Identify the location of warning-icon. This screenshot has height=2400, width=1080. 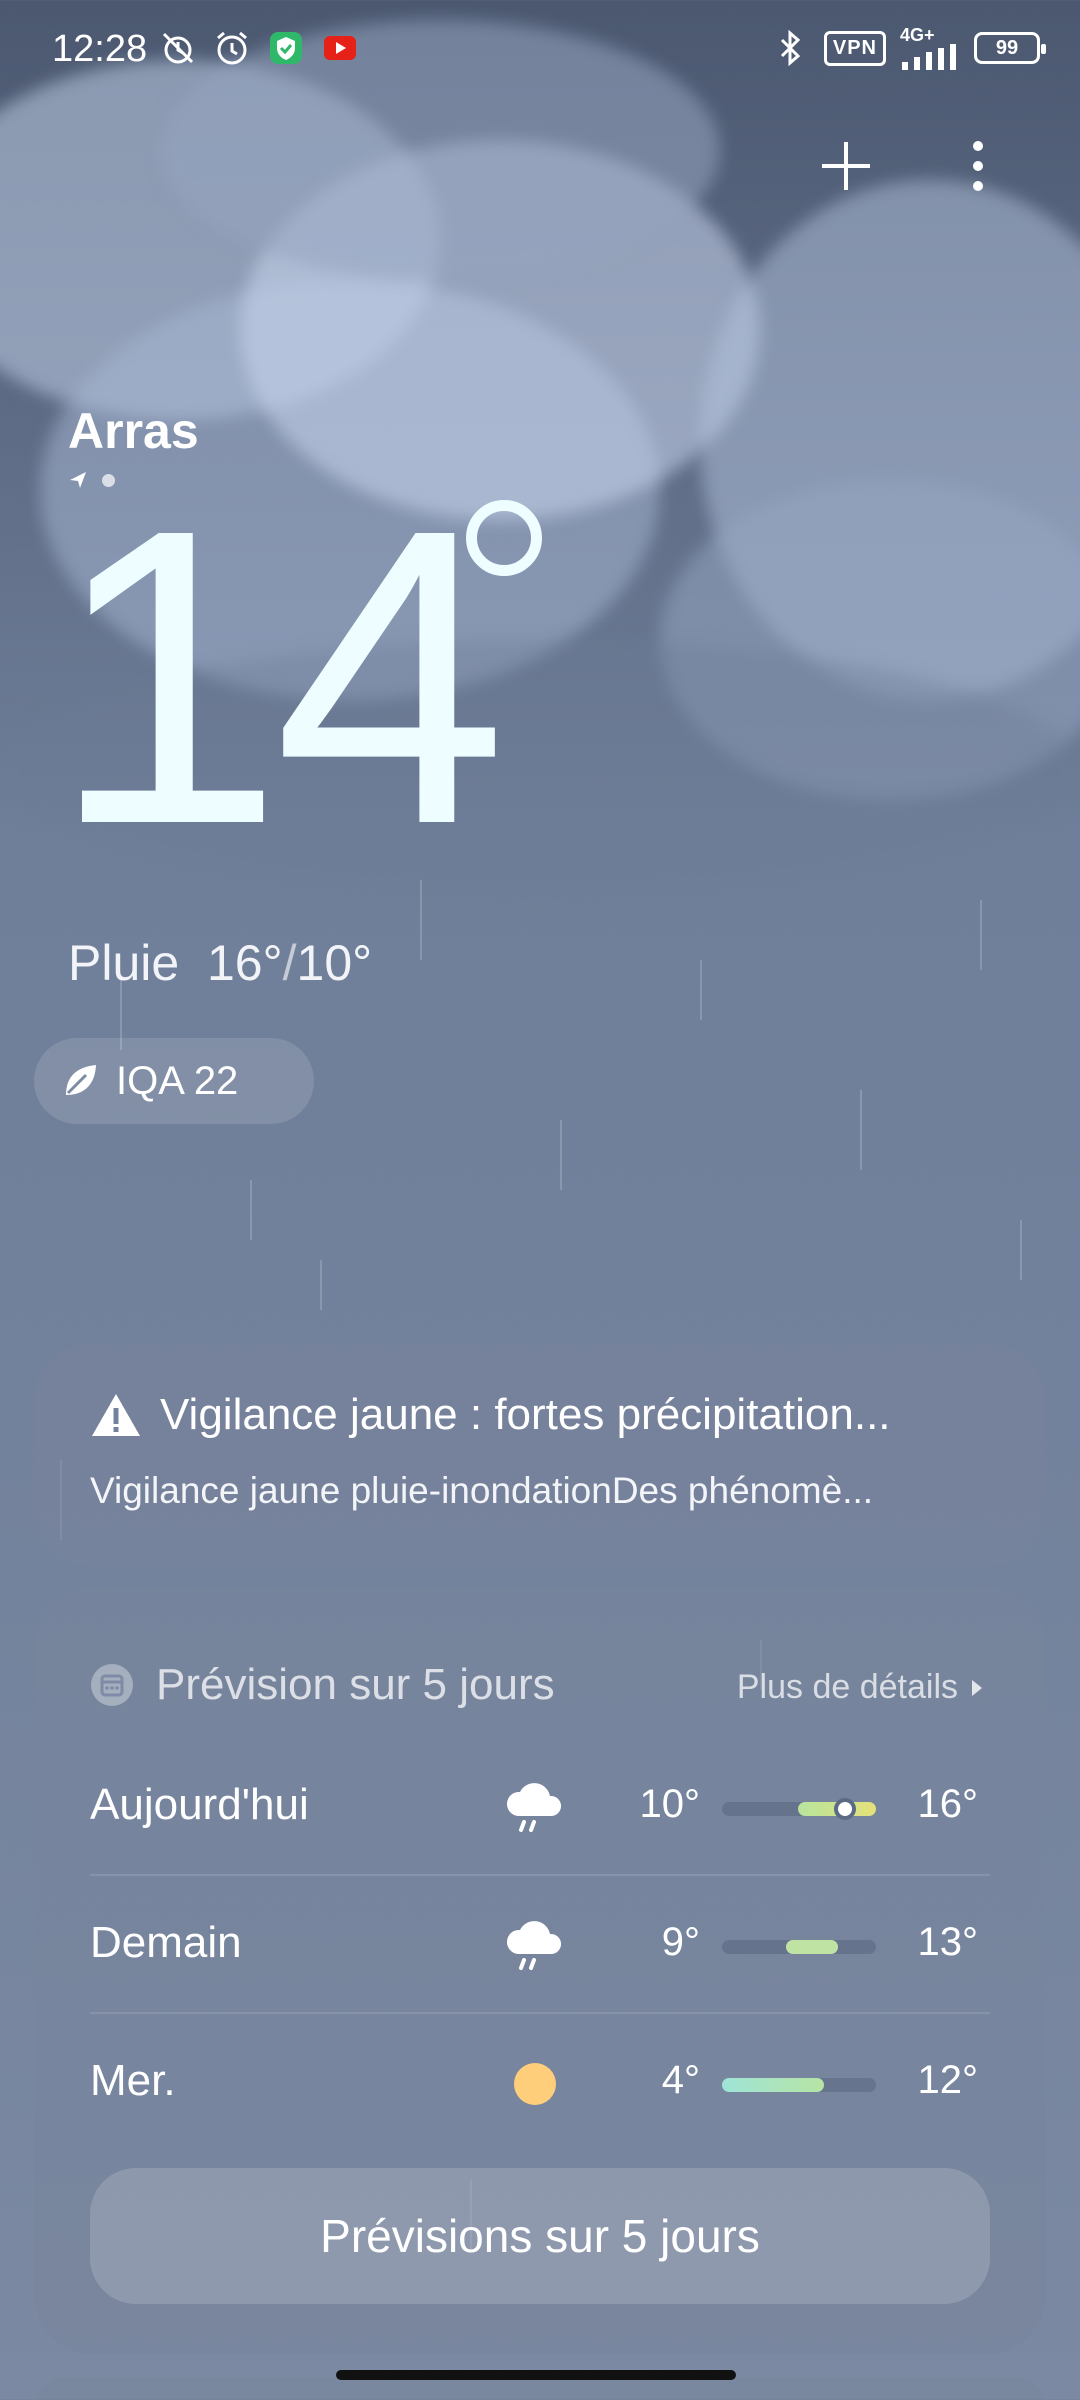
(116, 1415).